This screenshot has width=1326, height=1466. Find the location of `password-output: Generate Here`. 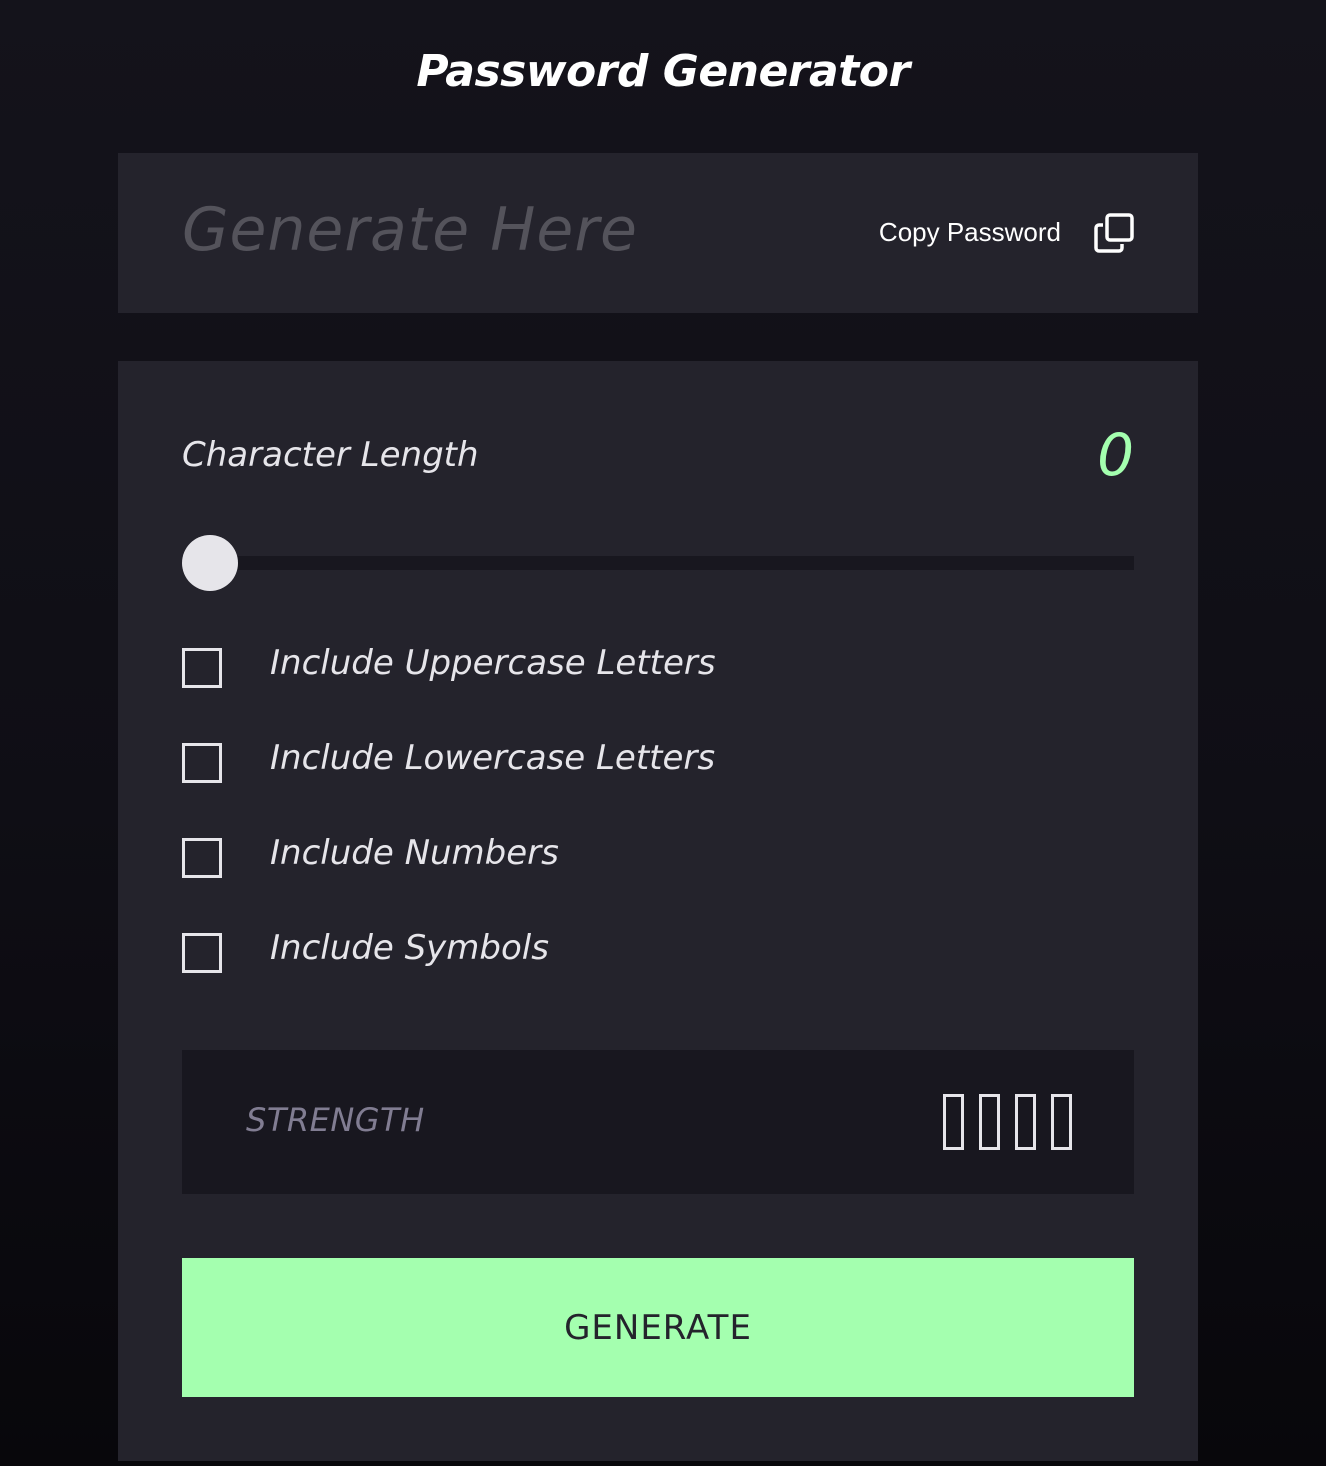

password-output: Generate Here is located at coordinates (410, 230).